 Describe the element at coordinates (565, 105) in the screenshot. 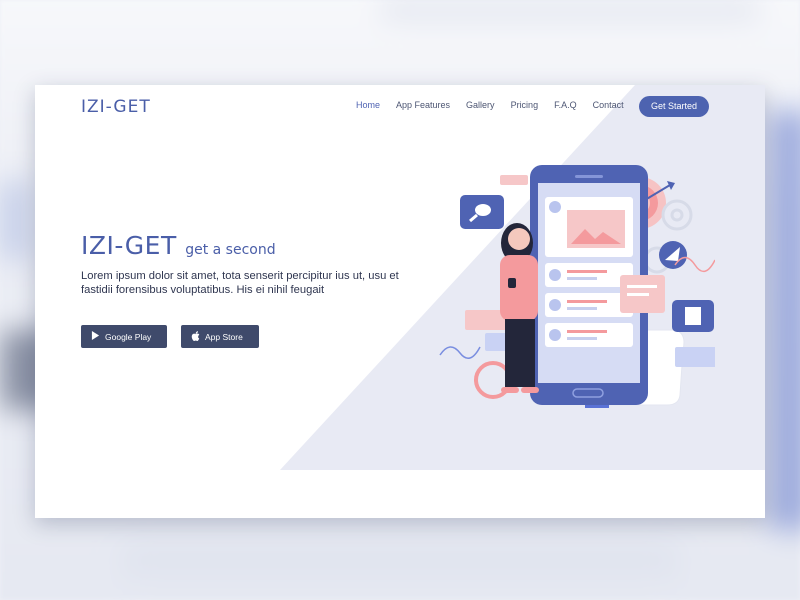

I see `nav-item-faq: F.A.Q` at that location.